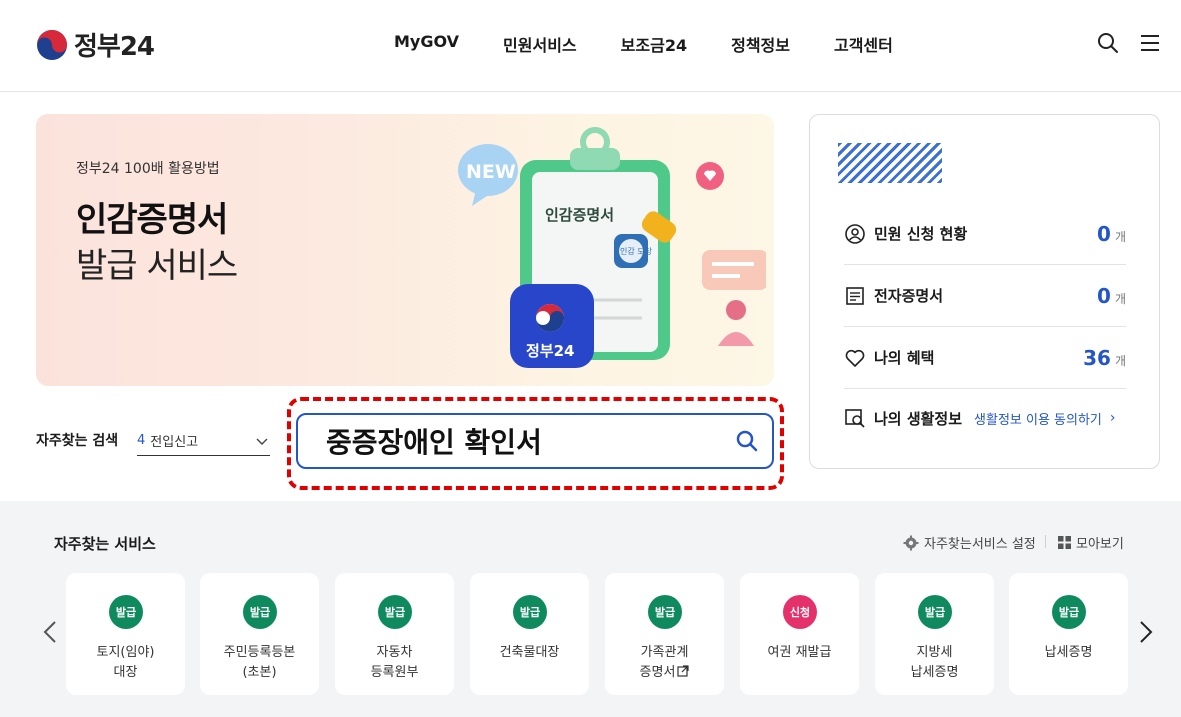  I want to click on service-name-line1: 가족관계, so click(664, 652).